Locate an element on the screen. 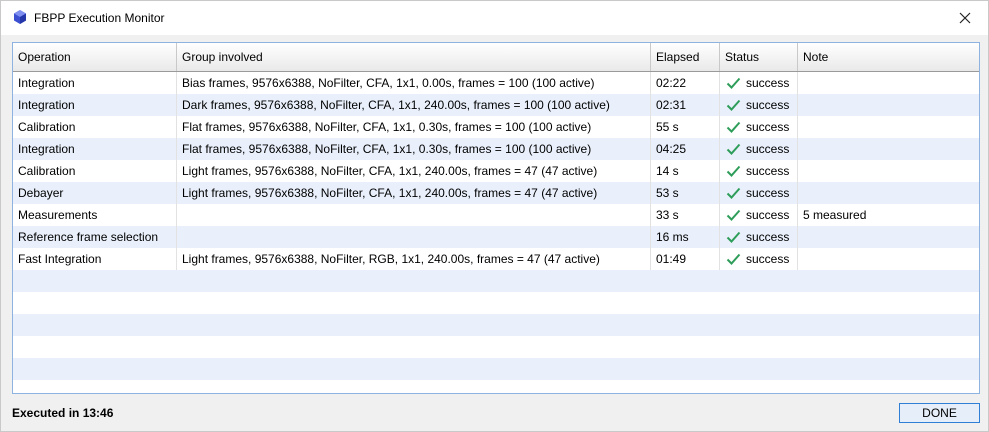  close-icon is located at coordinates (965, 18).